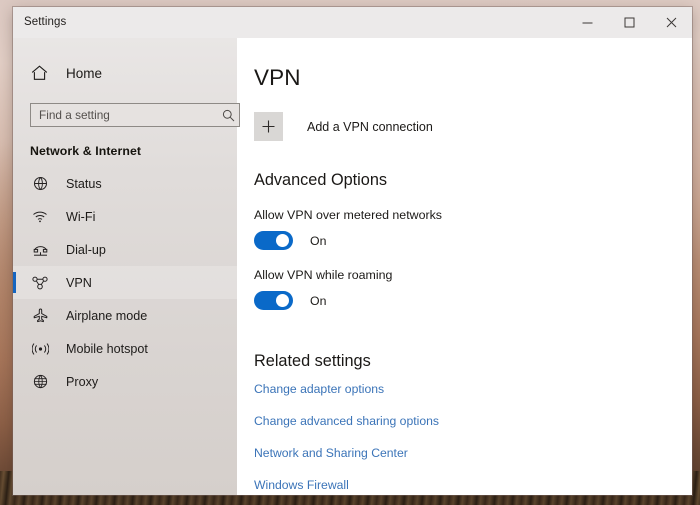 Image resolution: width=700 pixels, height=505 pixels. What do you see at coordinates (277, 77) in the screenshot?
I see `page-title: VPN` at bounding box center [277, 77].